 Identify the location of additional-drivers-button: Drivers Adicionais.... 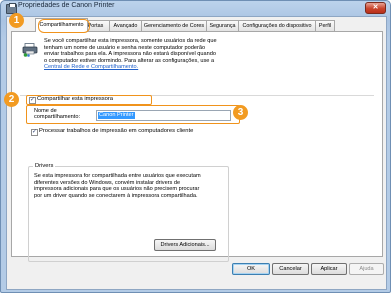
(185, 245).